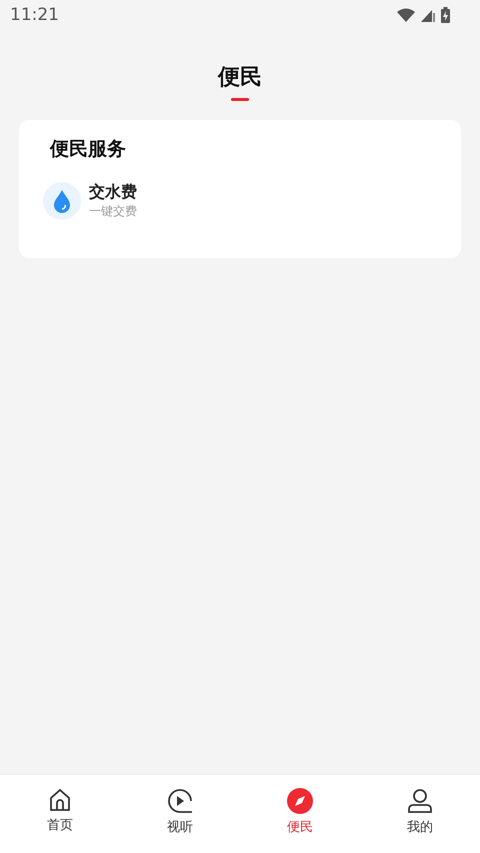 Image resolution: width=480 pixels, height=853 pixels. I want to click on tab-item: 便民, so click(300, 814).